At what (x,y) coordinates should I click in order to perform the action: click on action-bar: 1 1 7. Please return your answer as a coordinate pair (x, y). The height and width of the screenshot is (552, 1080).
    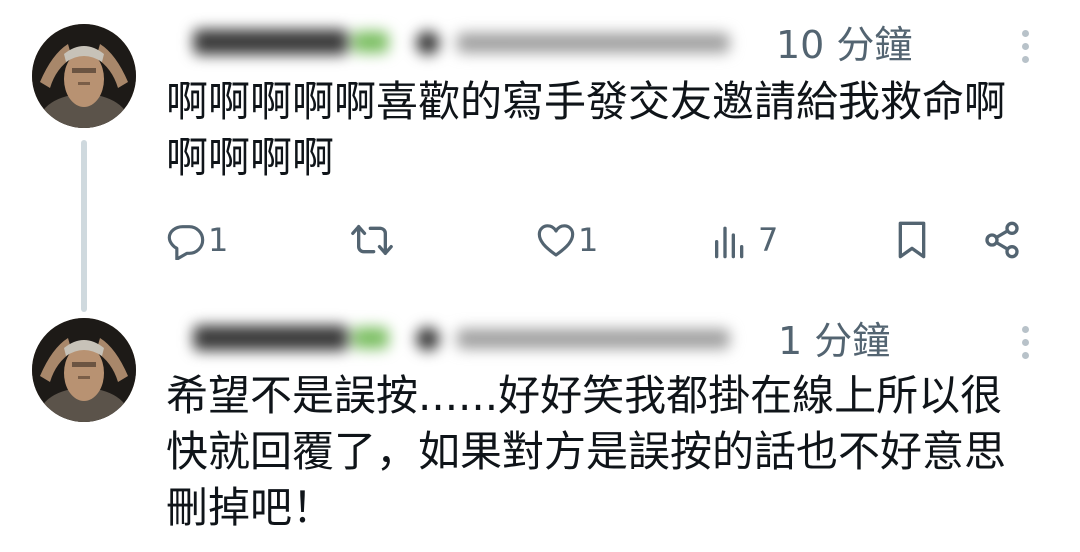
    Looking at the image, I should click on (601, 240).